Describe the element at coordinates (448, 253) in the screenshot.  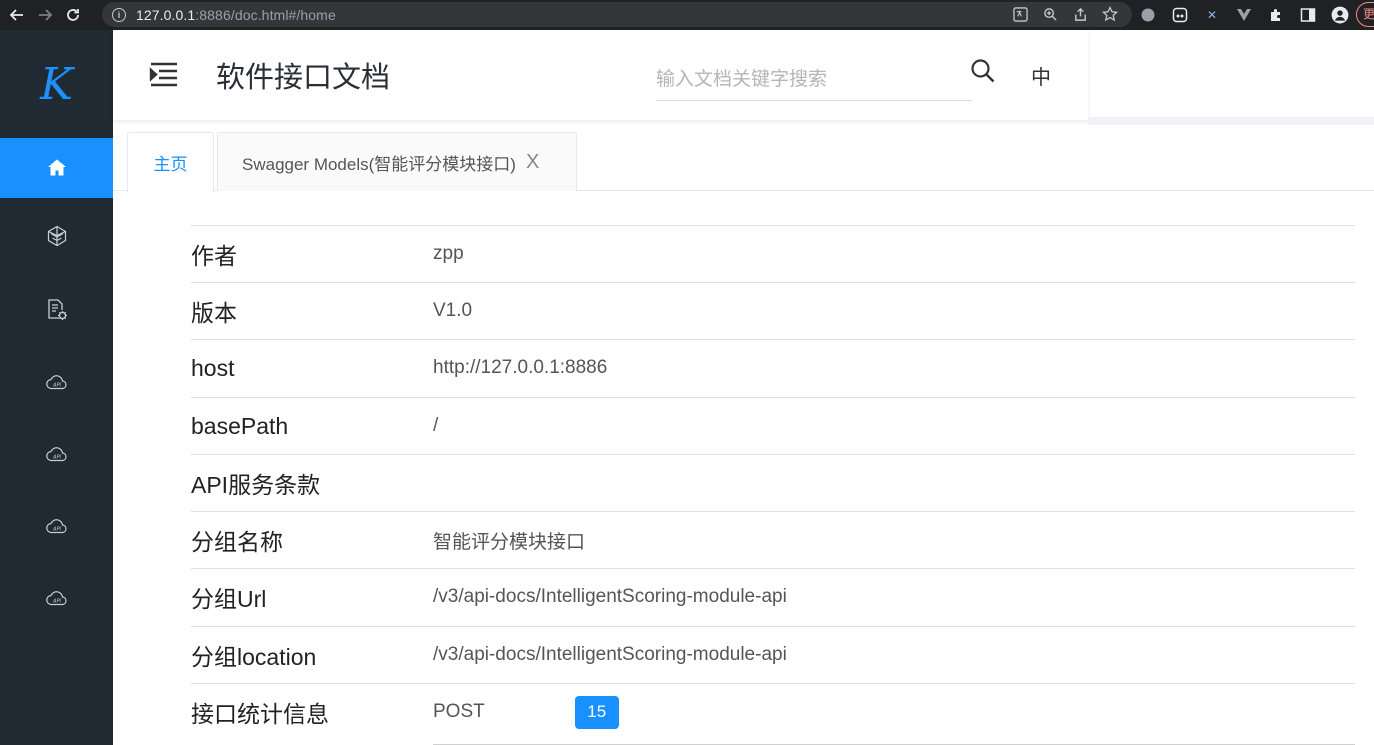
I see `row-value: zpp` at that location.